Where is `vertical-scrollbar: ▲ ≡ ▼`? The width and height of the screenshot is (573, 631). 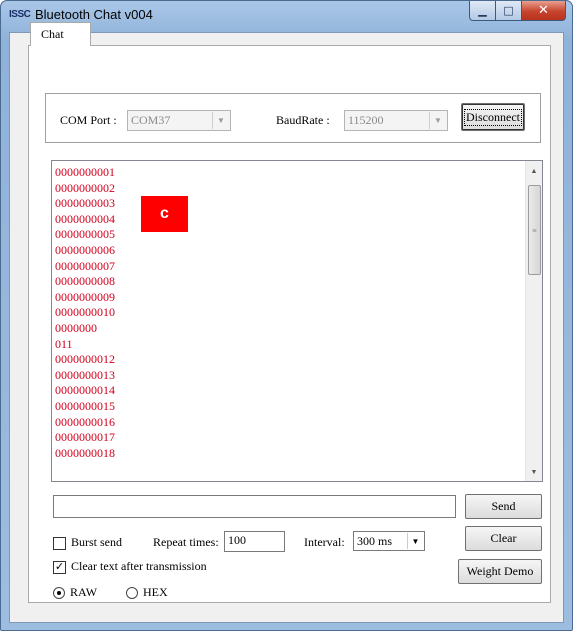
vertical-scrollbar: ▲ ≡ ▼ is located at coordinates (533, 321).